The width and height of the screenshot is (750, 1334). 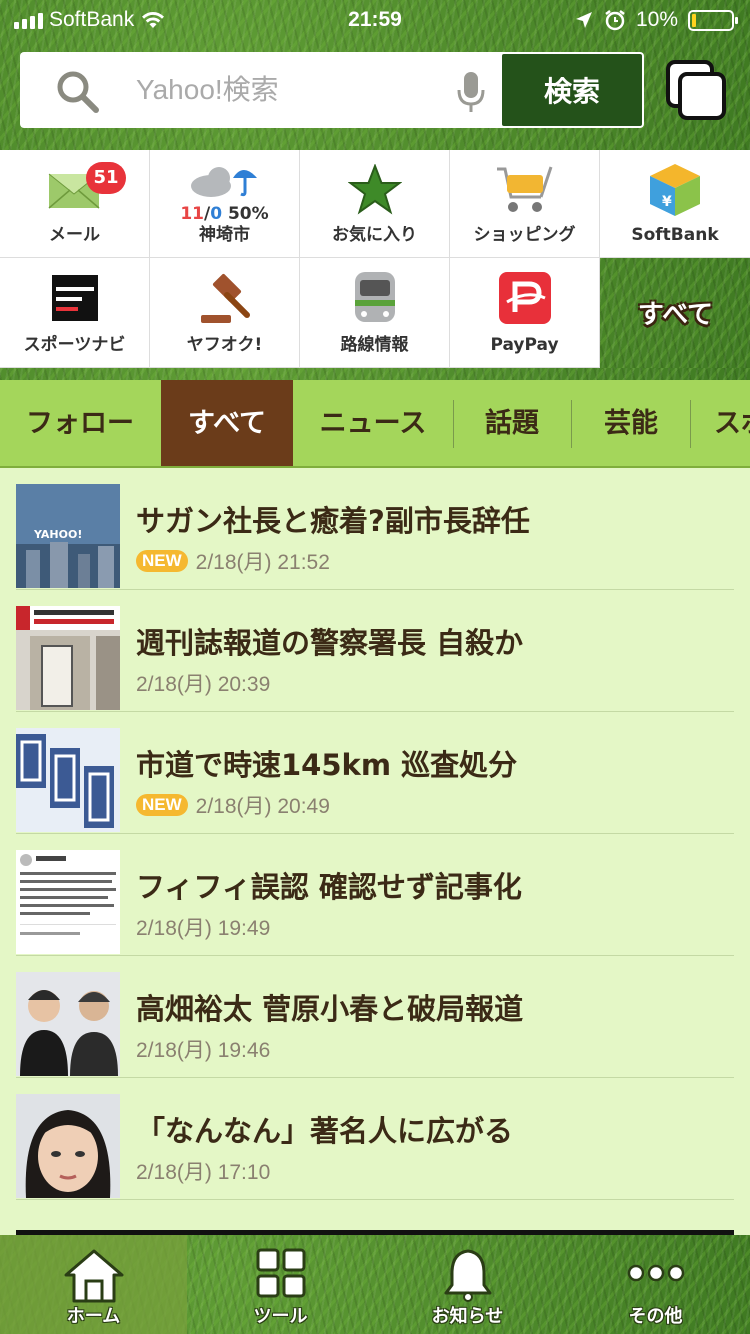 I want to click on tool-sportsnavi: スポーツナビ, so click(x=75, y=313).